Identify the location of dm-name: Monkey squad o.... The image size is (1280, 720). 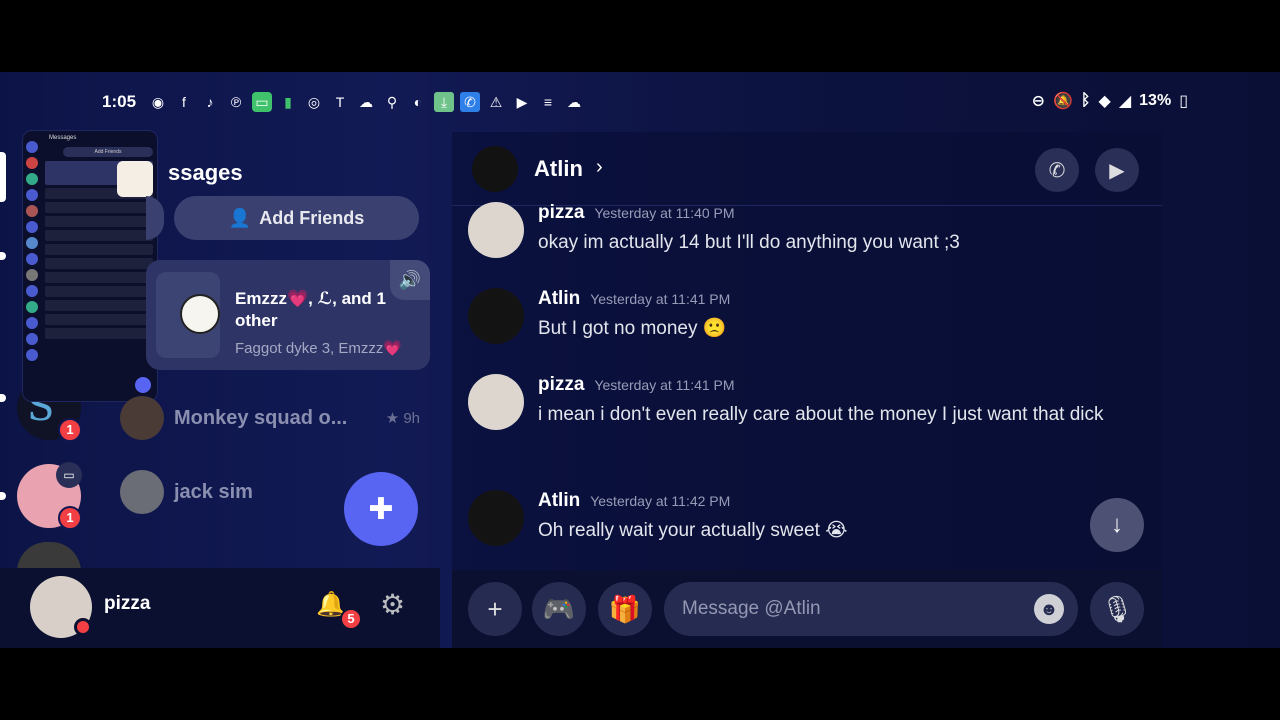
(261, 417).